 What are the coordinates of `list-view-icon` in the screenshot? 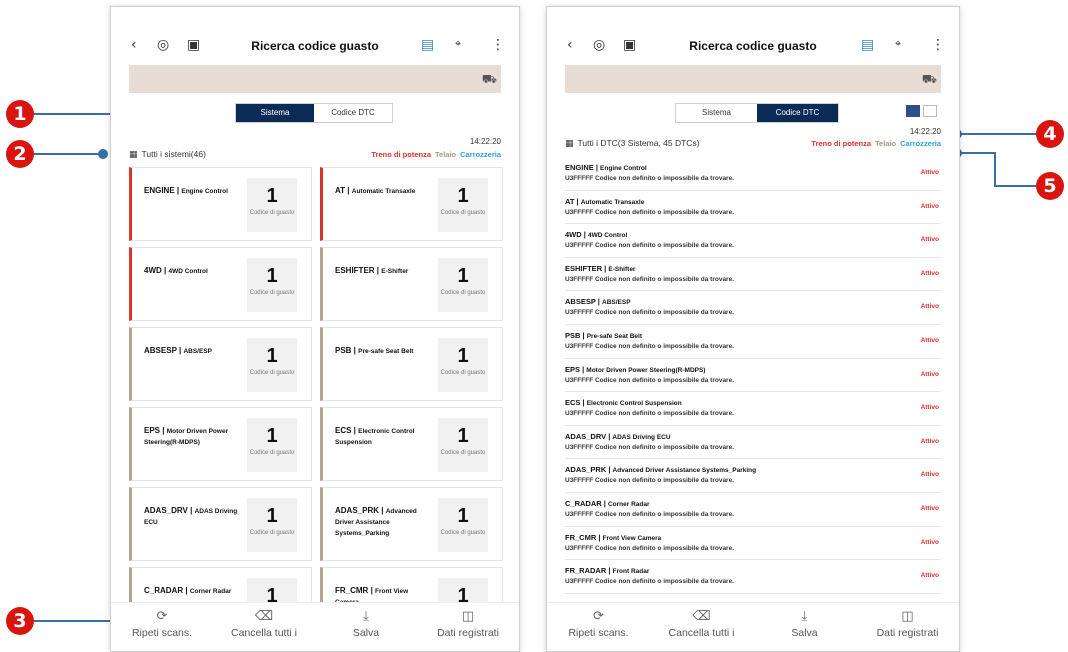 It's located at (913, 111).